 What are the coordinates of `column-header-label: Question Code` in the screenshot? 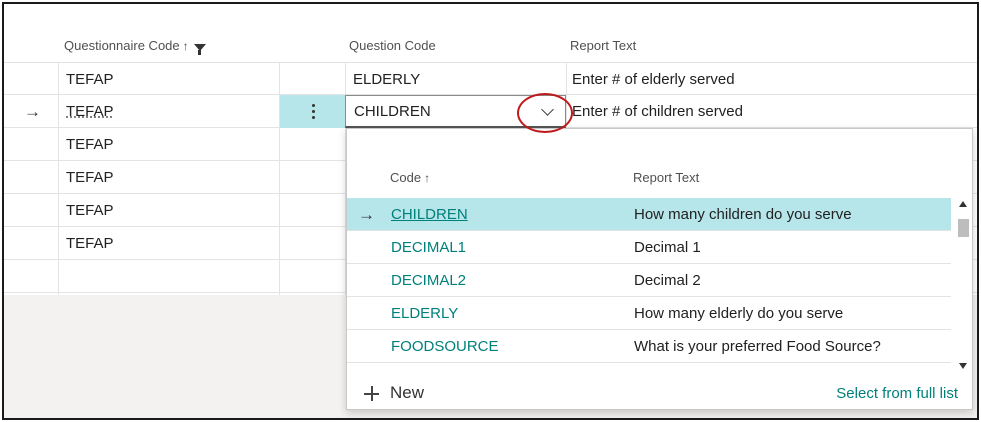 It's located at (392, 45).